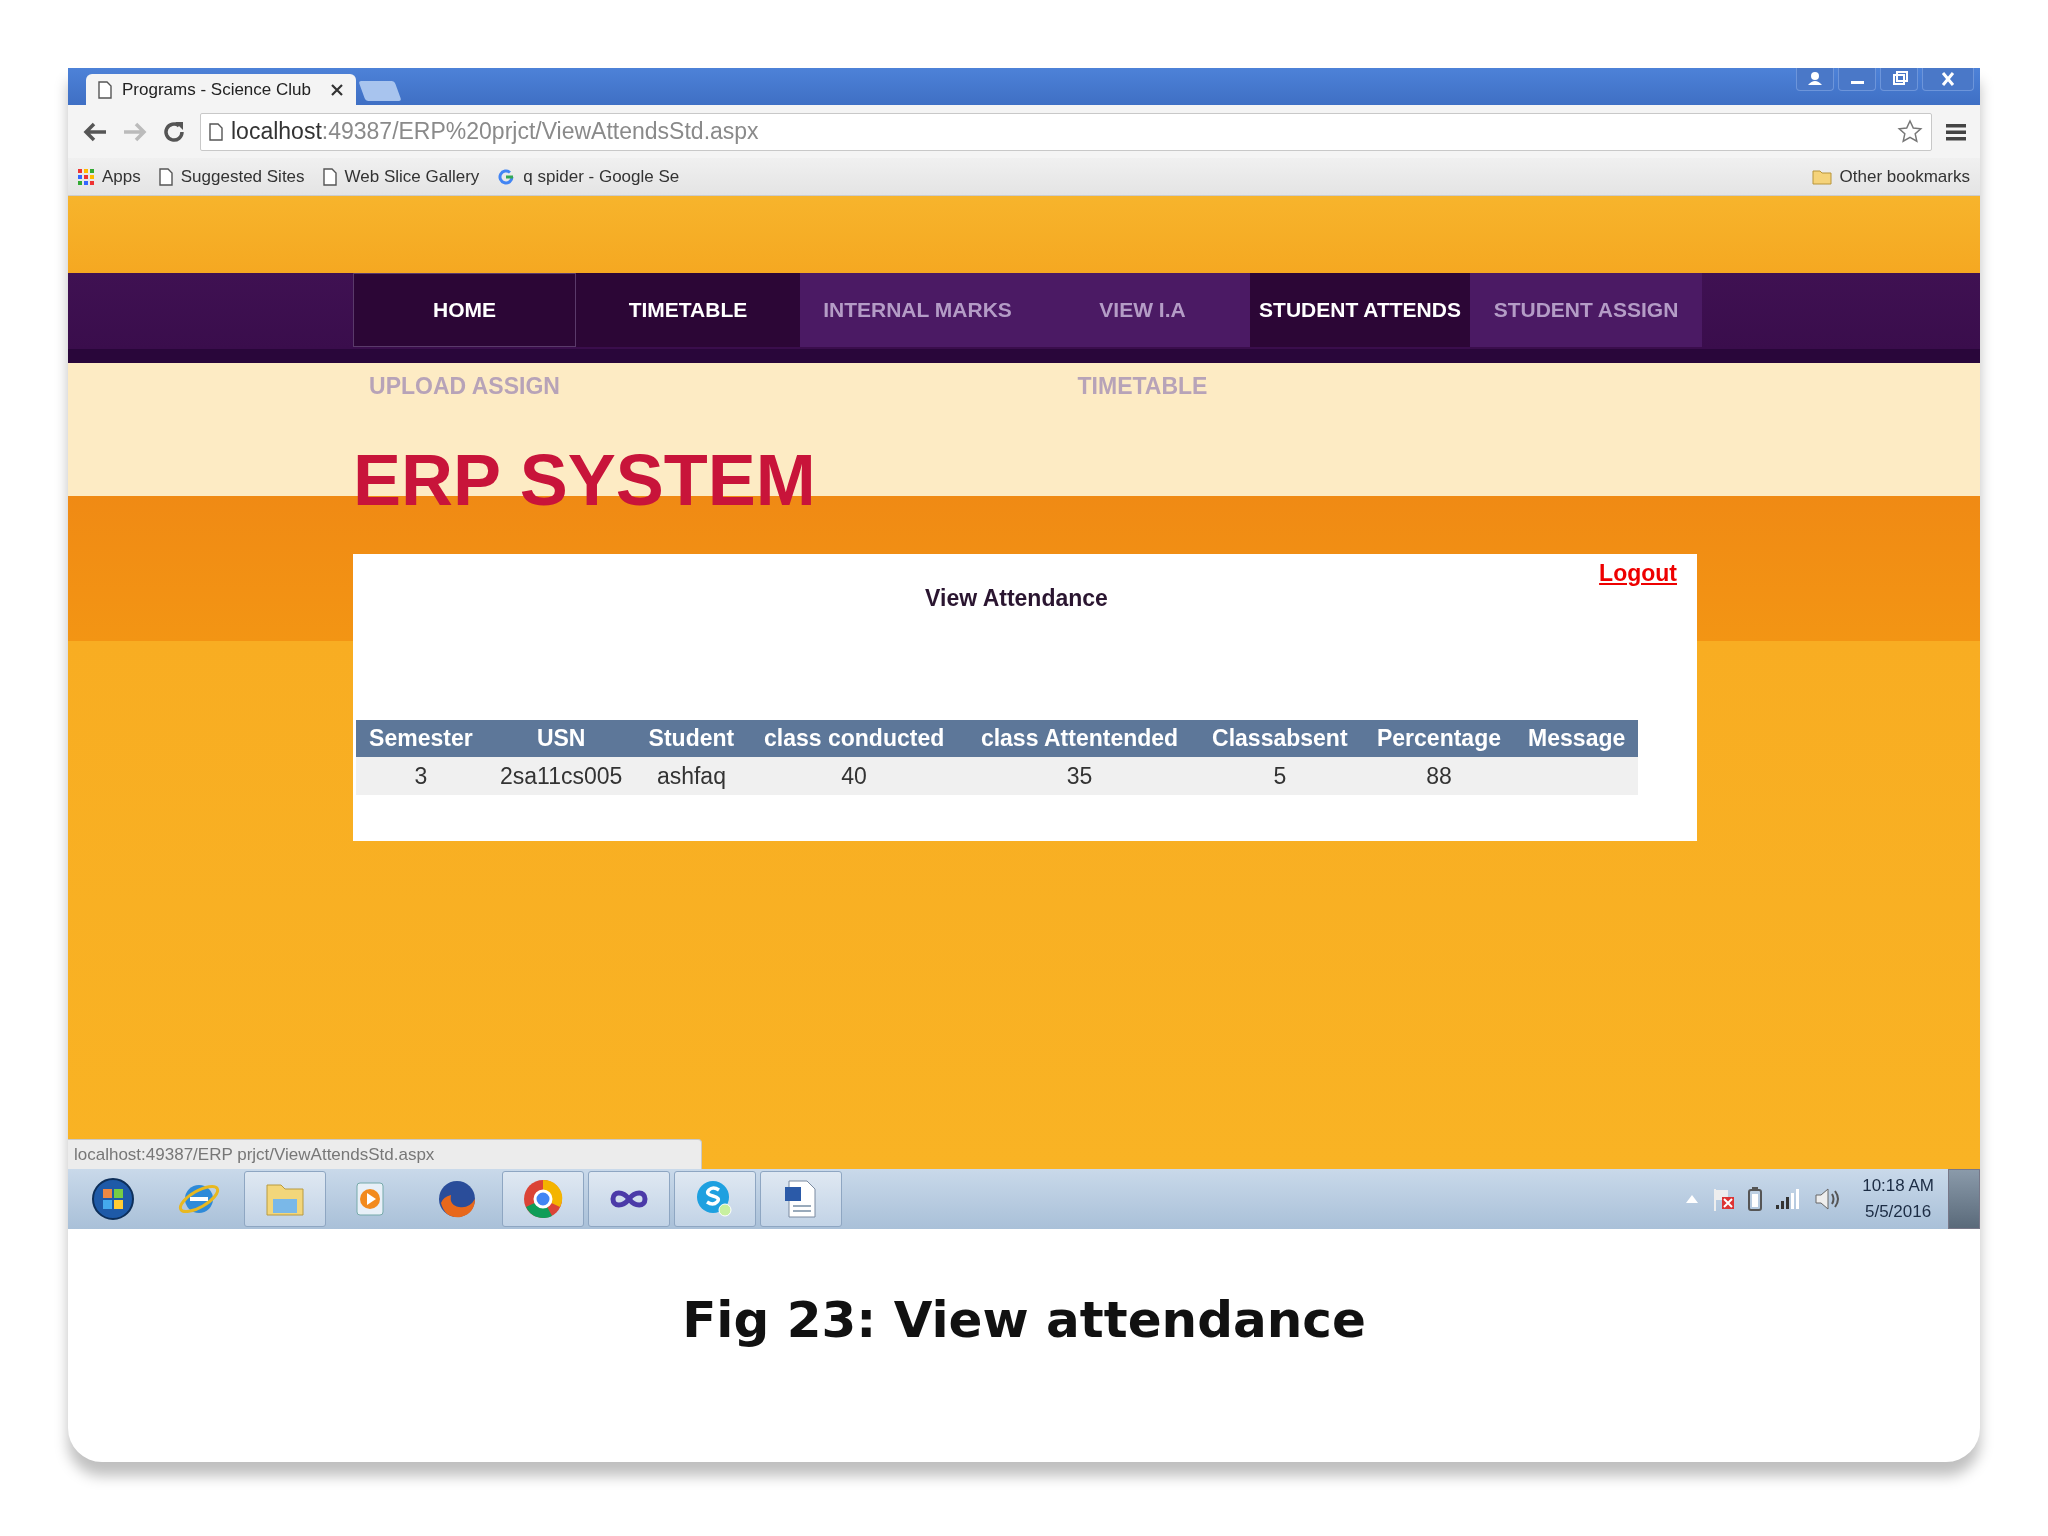 The width and height of the screenshot is (2048, 1536). Describe the element at coordinates (1016, 598) in the screenshot. I see `panel-heading: View Attendance` at that location.